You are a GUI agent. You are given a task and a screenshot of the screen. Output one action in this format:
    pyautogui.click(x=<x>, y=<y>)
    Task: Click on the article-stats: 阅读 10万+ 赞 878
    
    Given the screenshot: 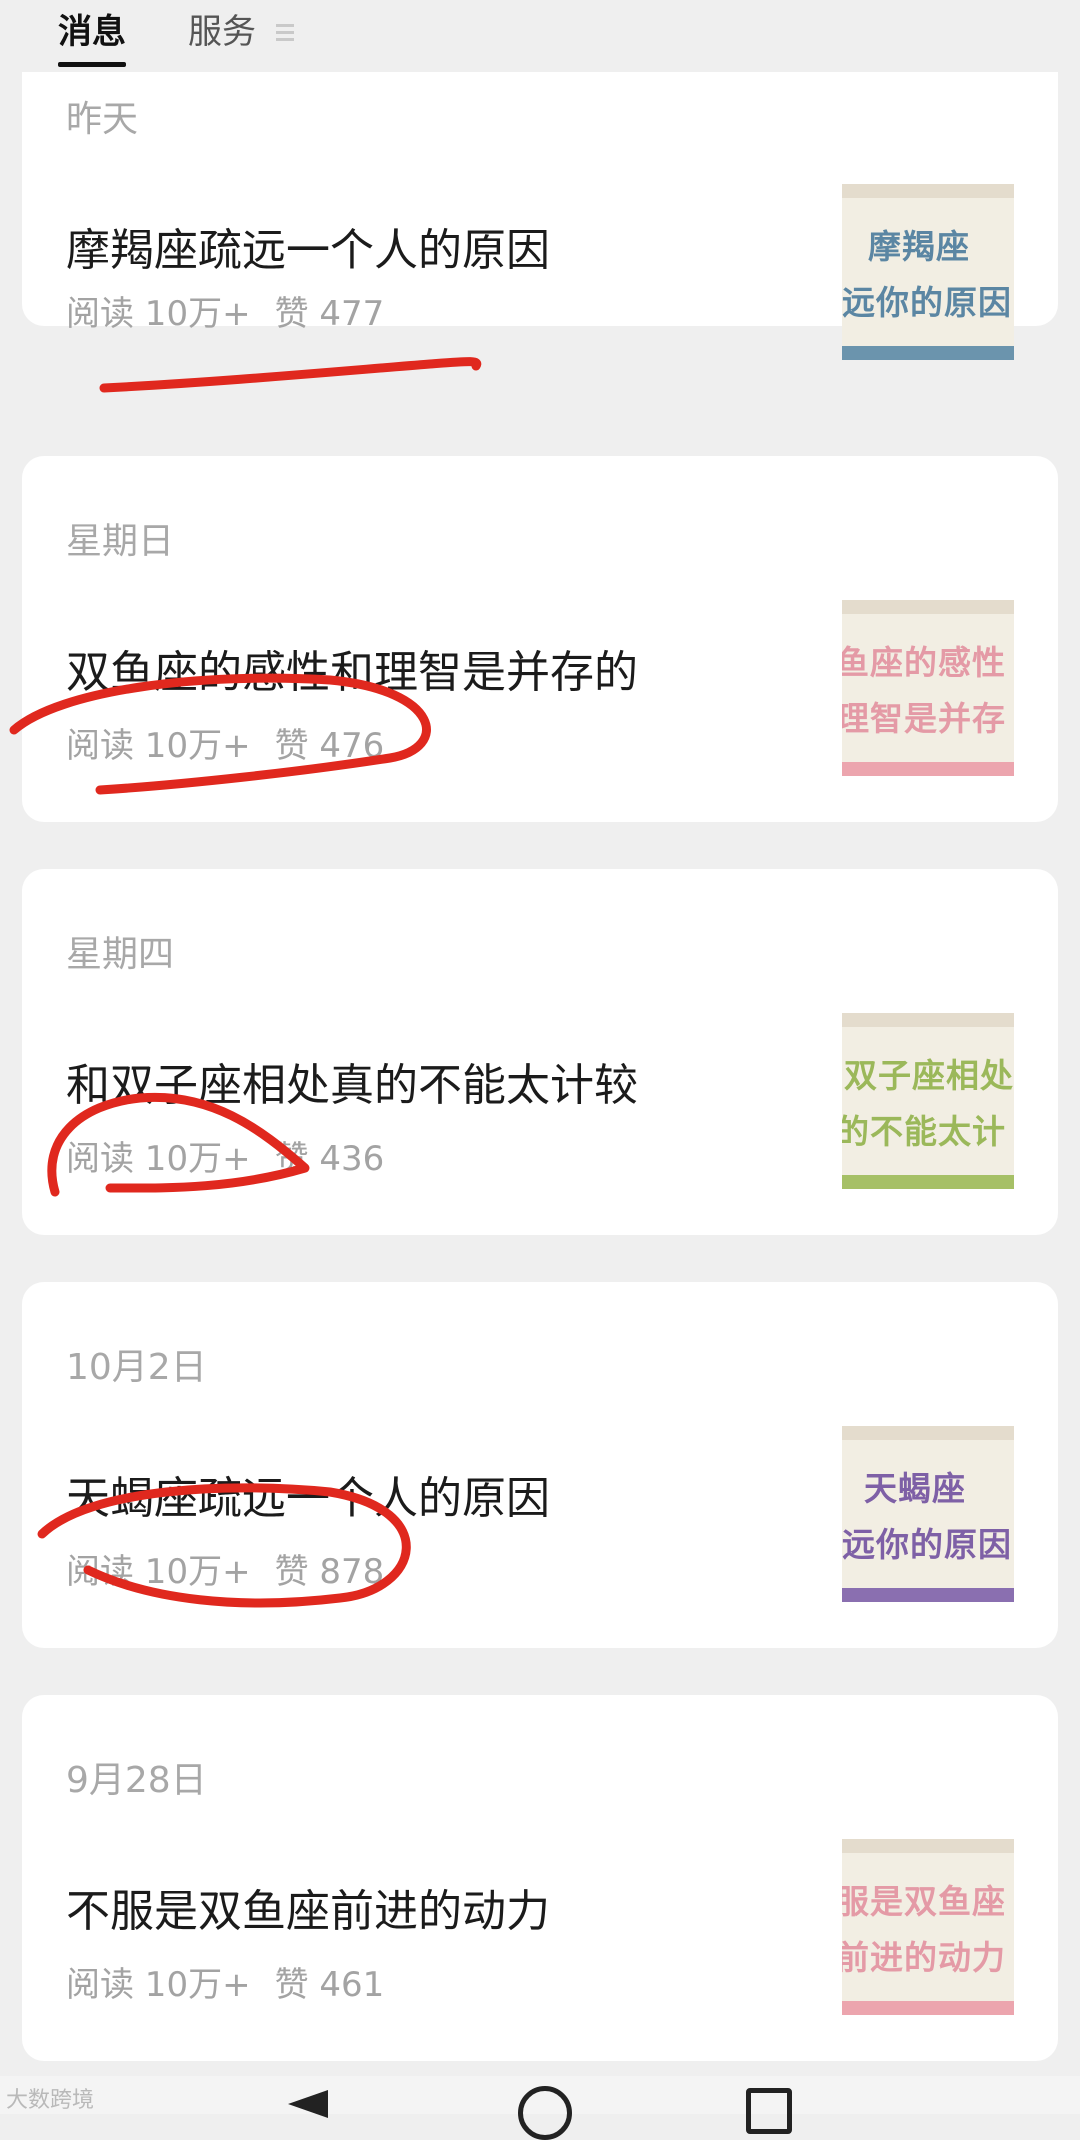 What is the action you would take?
    pyautogui.click(x=225, y=1568)
    